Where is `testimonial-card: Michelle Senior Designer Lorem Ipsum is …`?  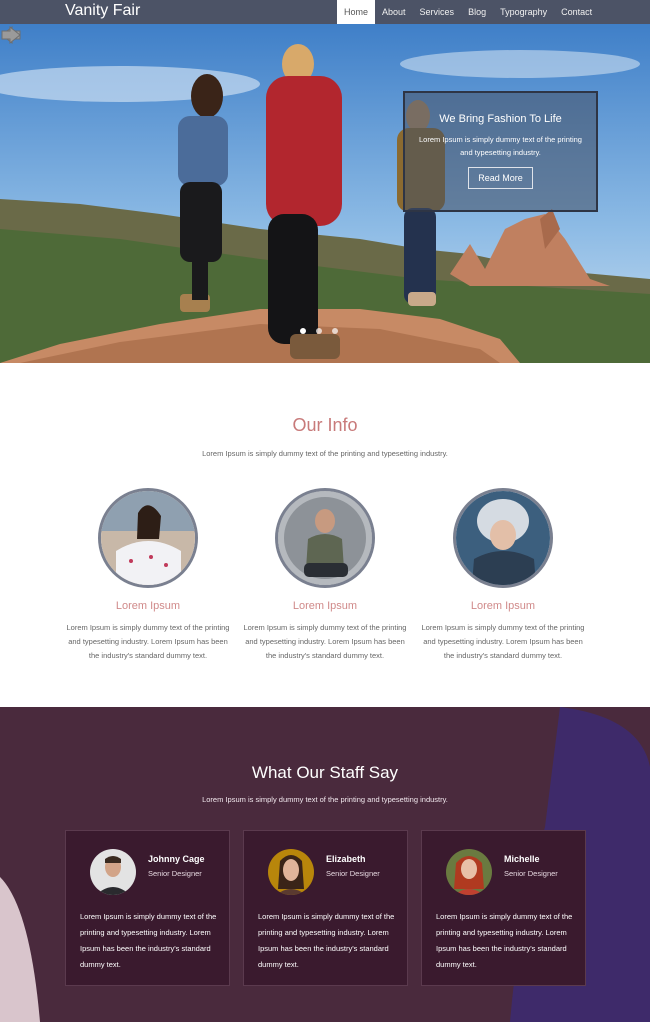 testimonial-card: Michelle Senior Designer Lorem Ipsum is … is located at coordinates (503, 908).